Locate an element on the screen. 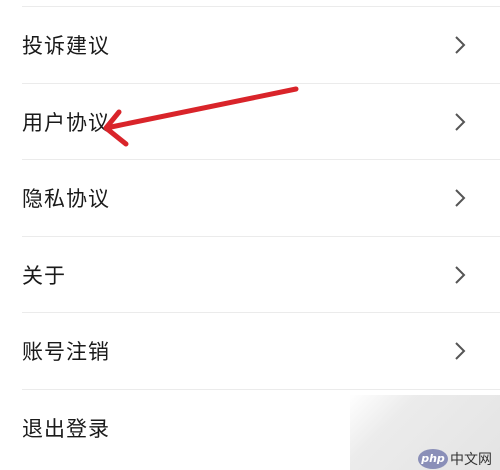  menu-item-label: 用户协议 is located at coordinates (66, 122).